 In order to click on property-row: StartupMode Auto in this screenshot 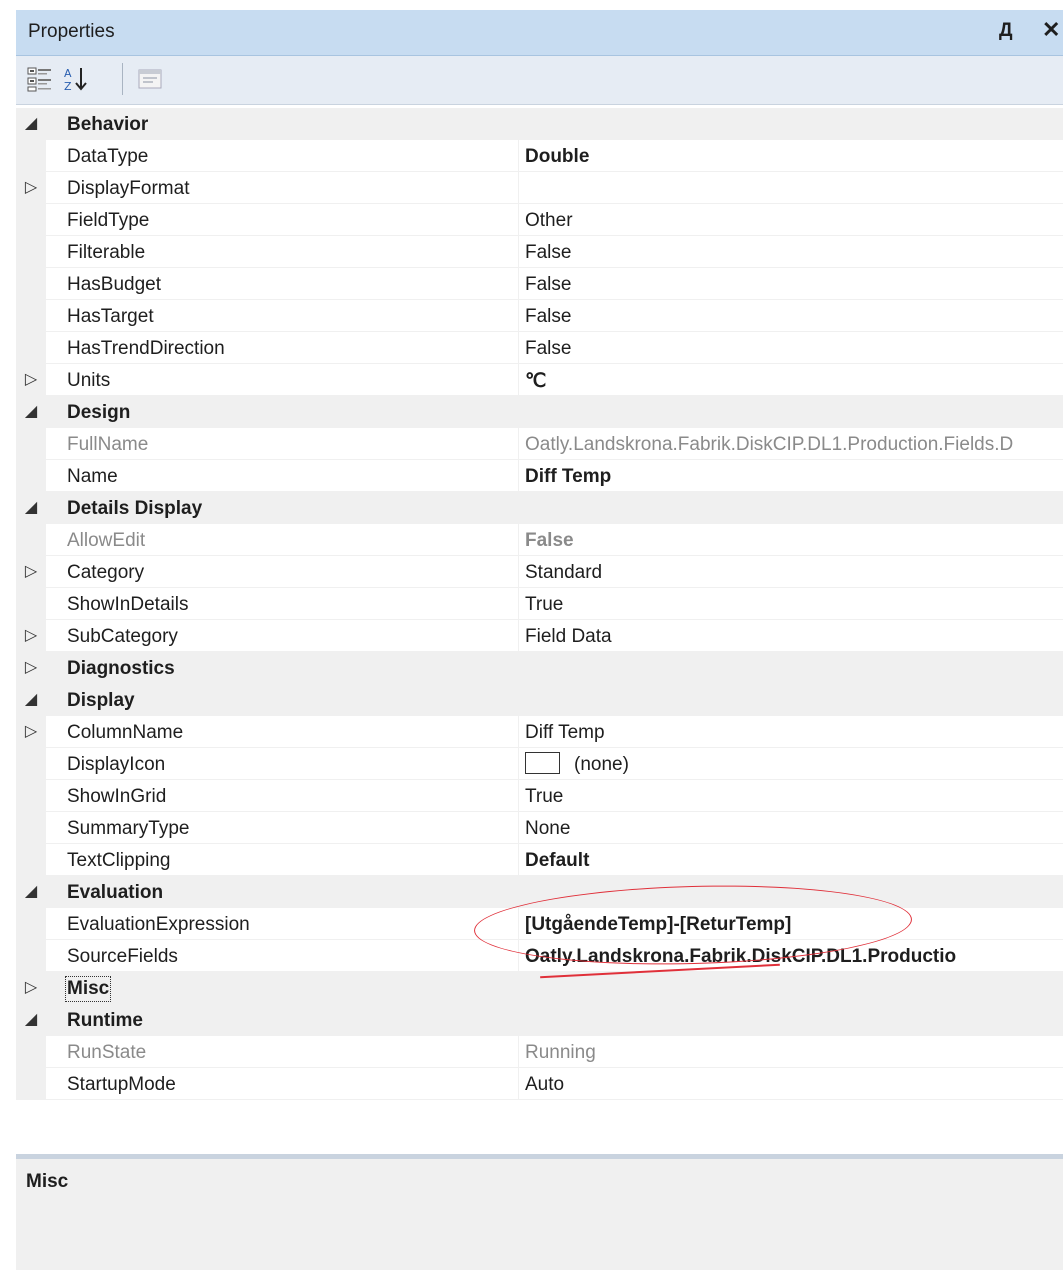, I will do `click(539, 1084)`.